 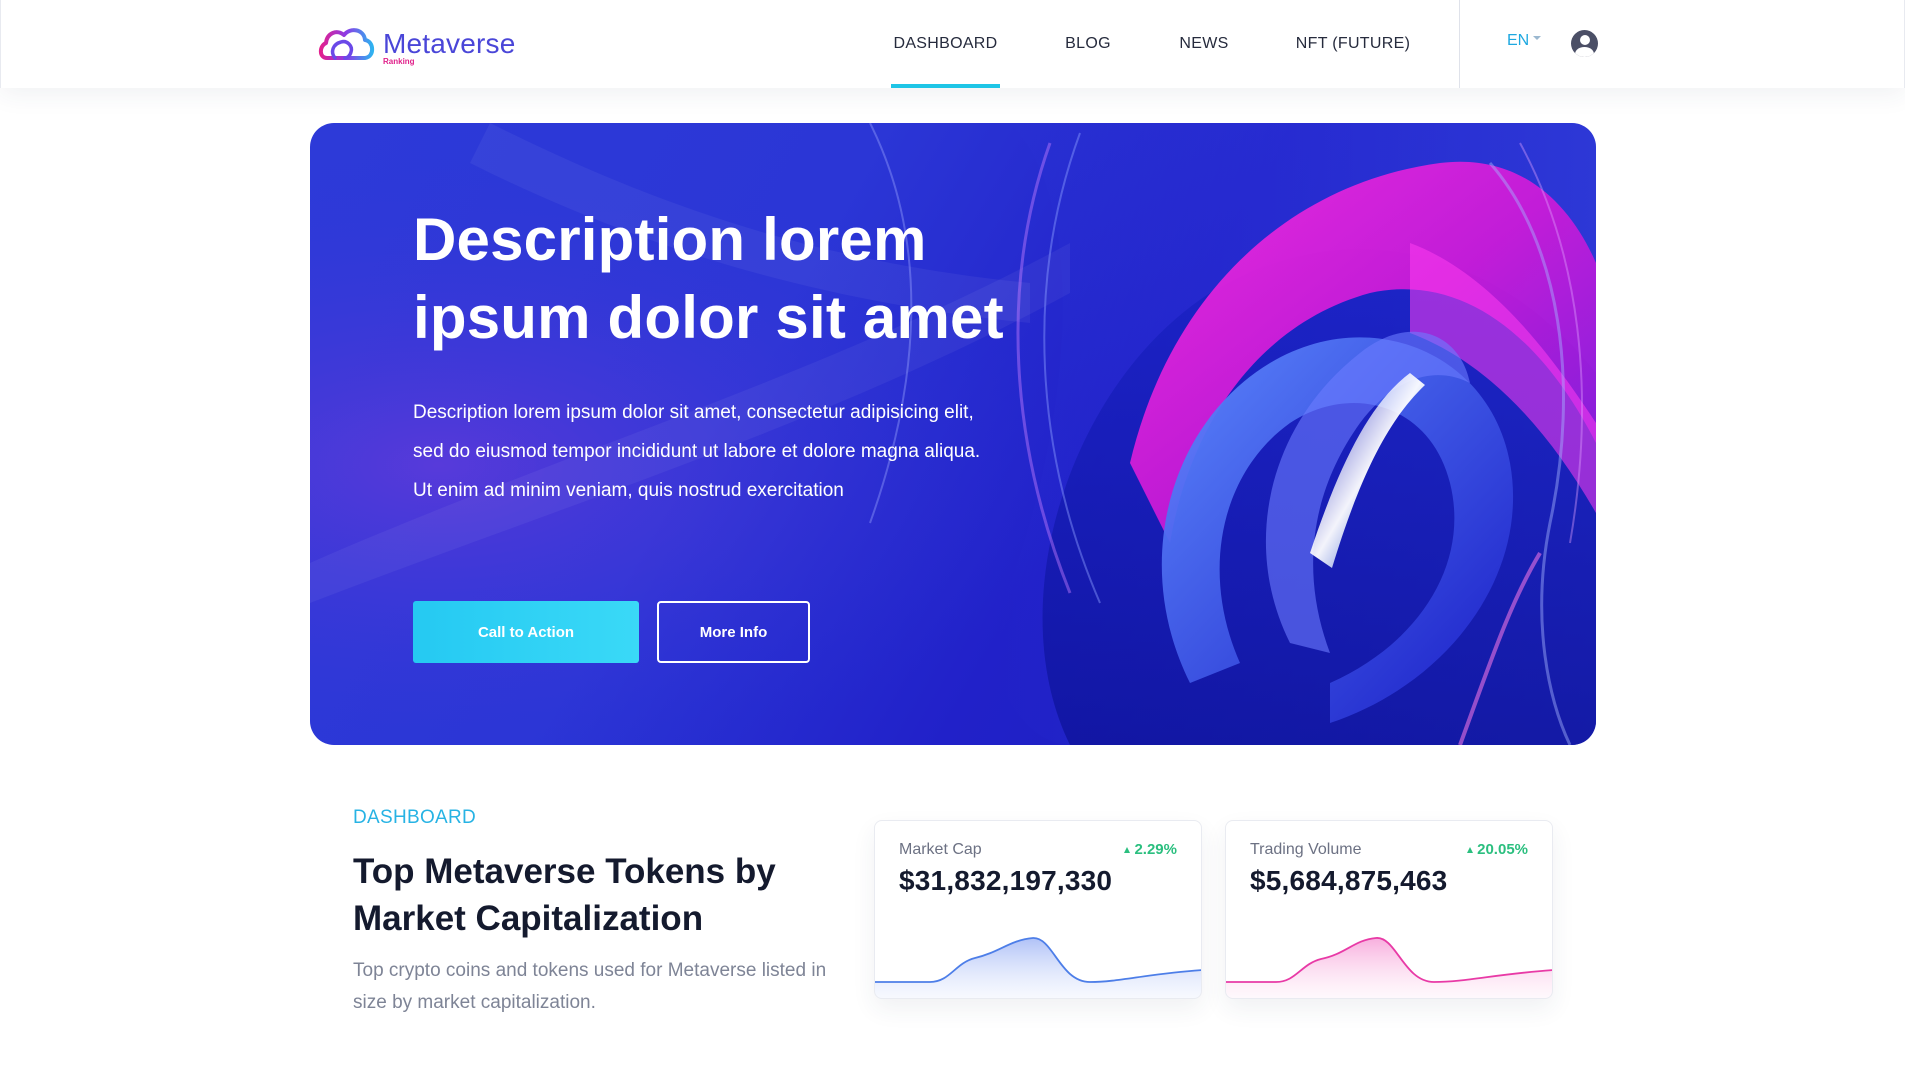 What do you see at coordinates (1038, 967) in the screenshot?
I see `market-cap-sparkline` at bounding box center [1038, 967].